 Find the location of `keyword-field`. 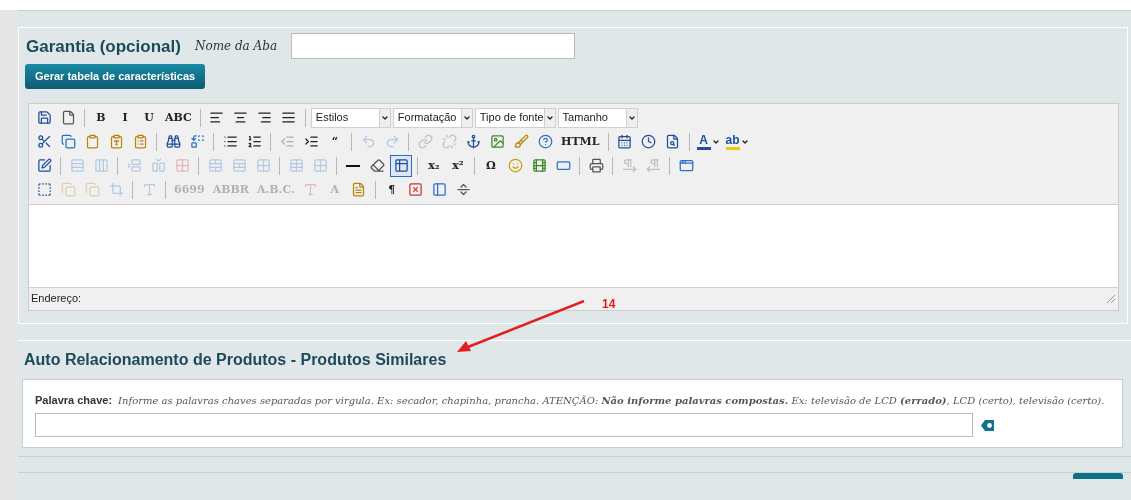

keyword-field is located at coordinates (504, 425).